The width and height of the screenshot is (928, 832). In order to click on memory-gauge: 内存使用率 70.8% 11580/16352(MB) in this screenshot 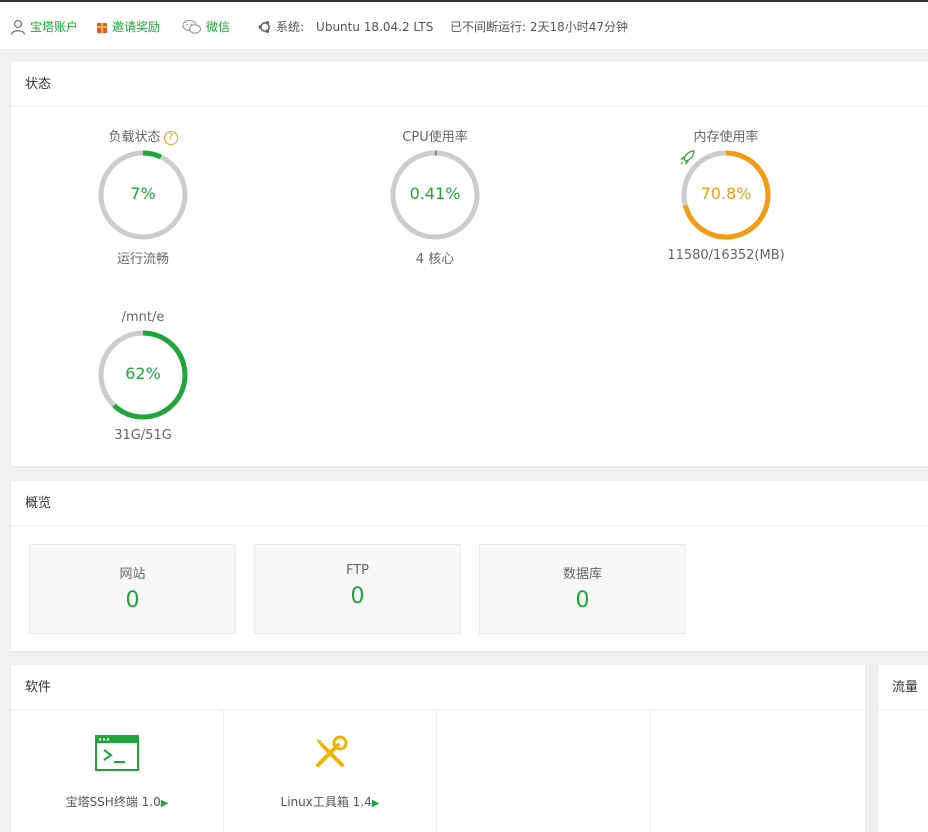, I will do `click(726, 195)`.